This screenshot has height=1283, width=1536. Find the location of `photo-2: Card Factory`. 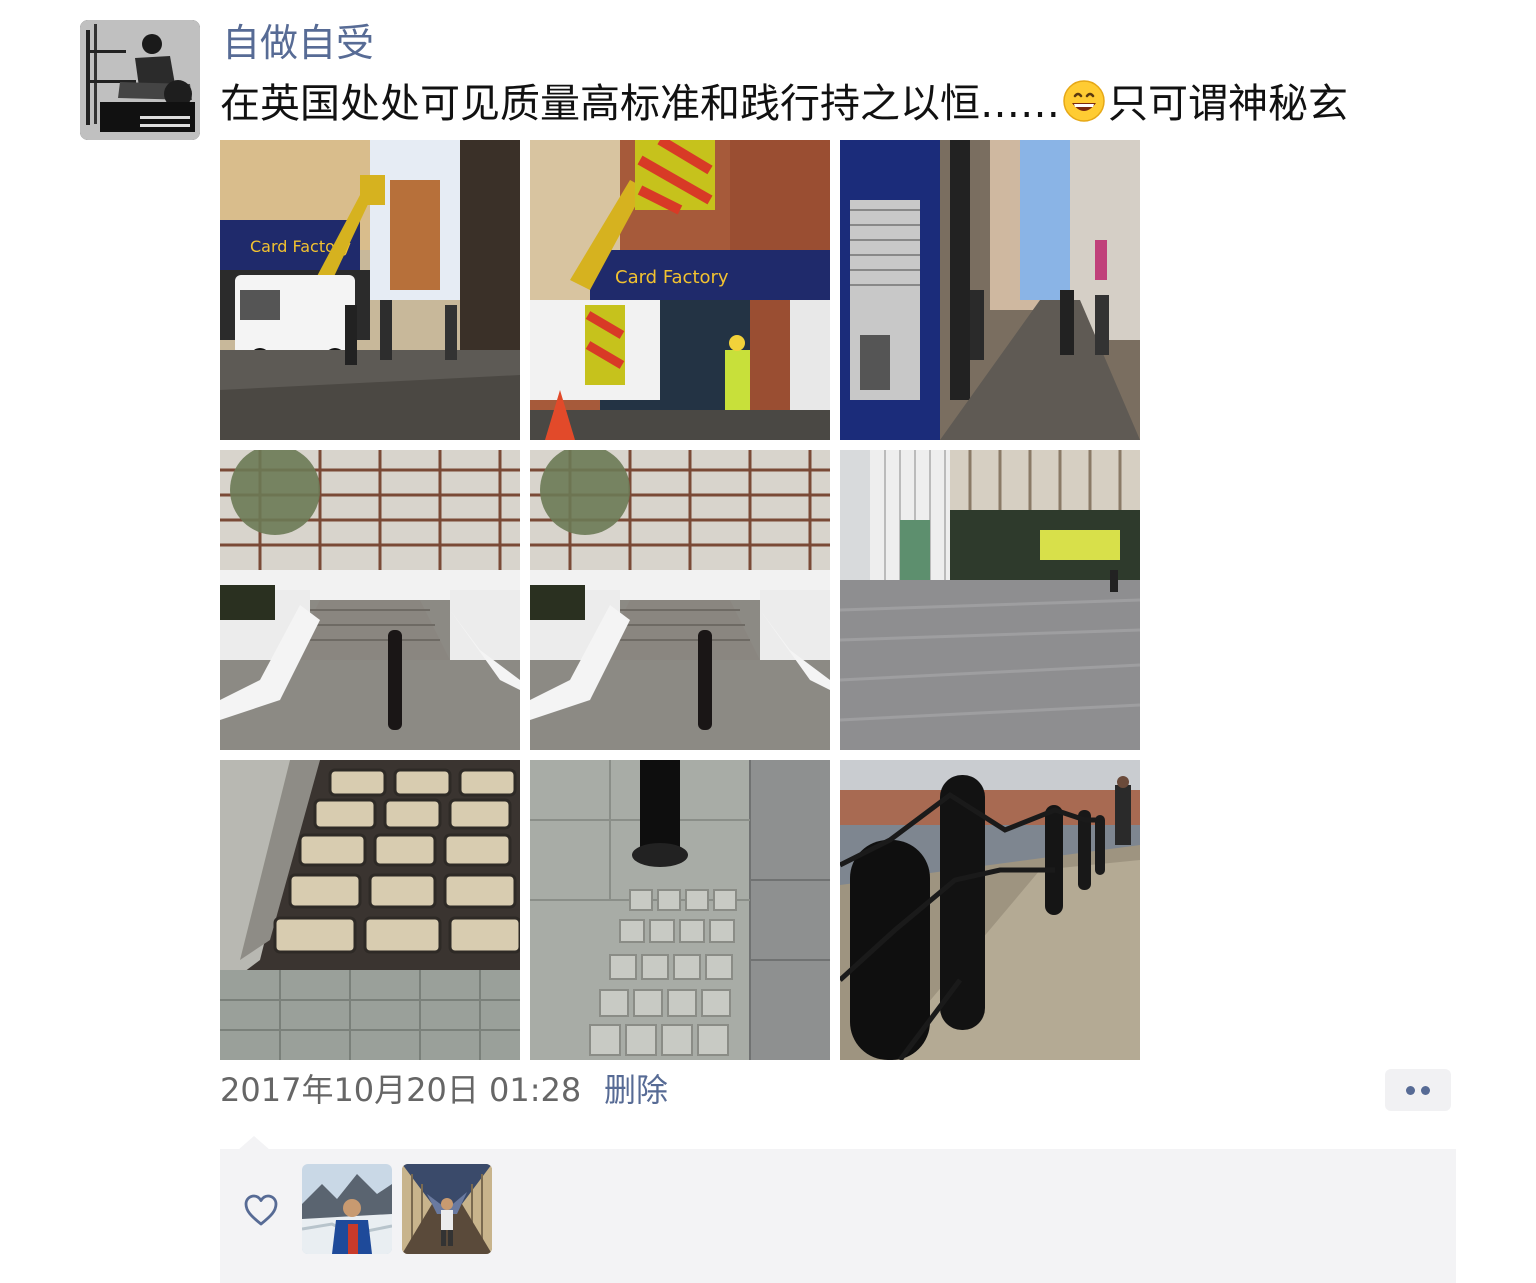

photo-2: Card Factory is located at coordinates (680, 290).